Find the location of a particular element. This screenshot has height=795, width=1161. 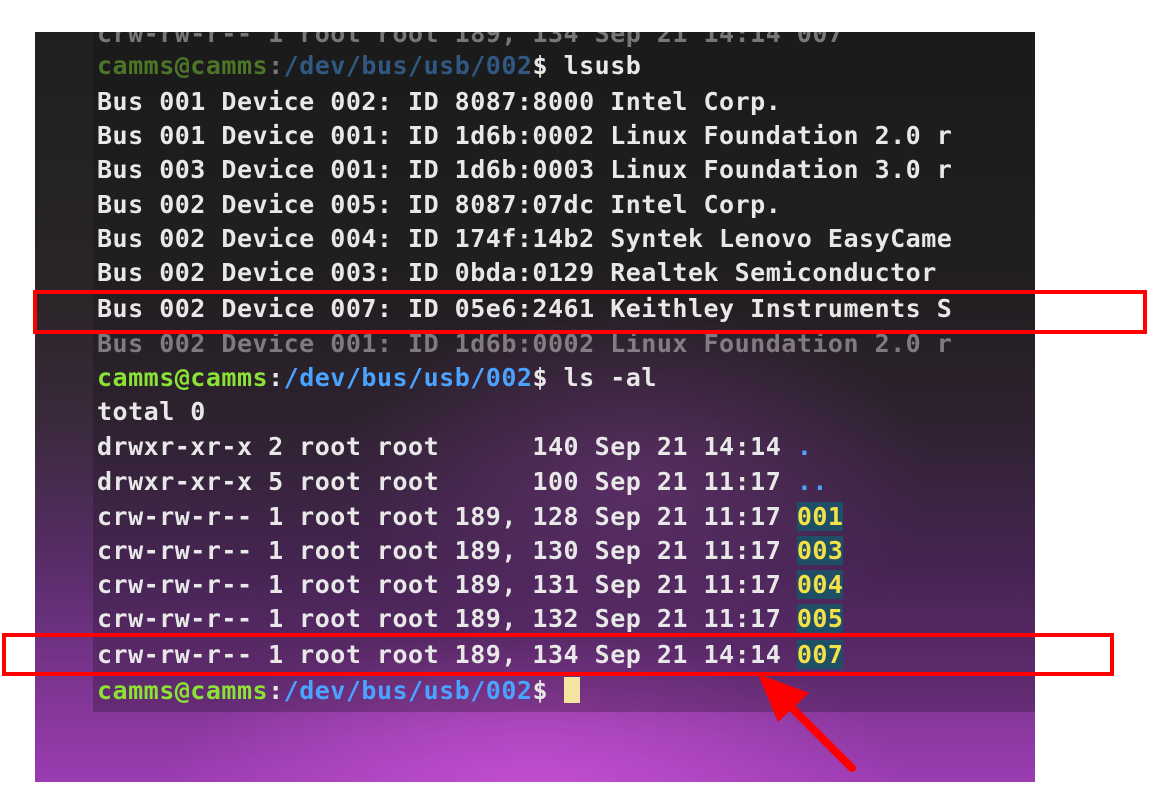

arrow-icon is located at coordinates (807, 723).